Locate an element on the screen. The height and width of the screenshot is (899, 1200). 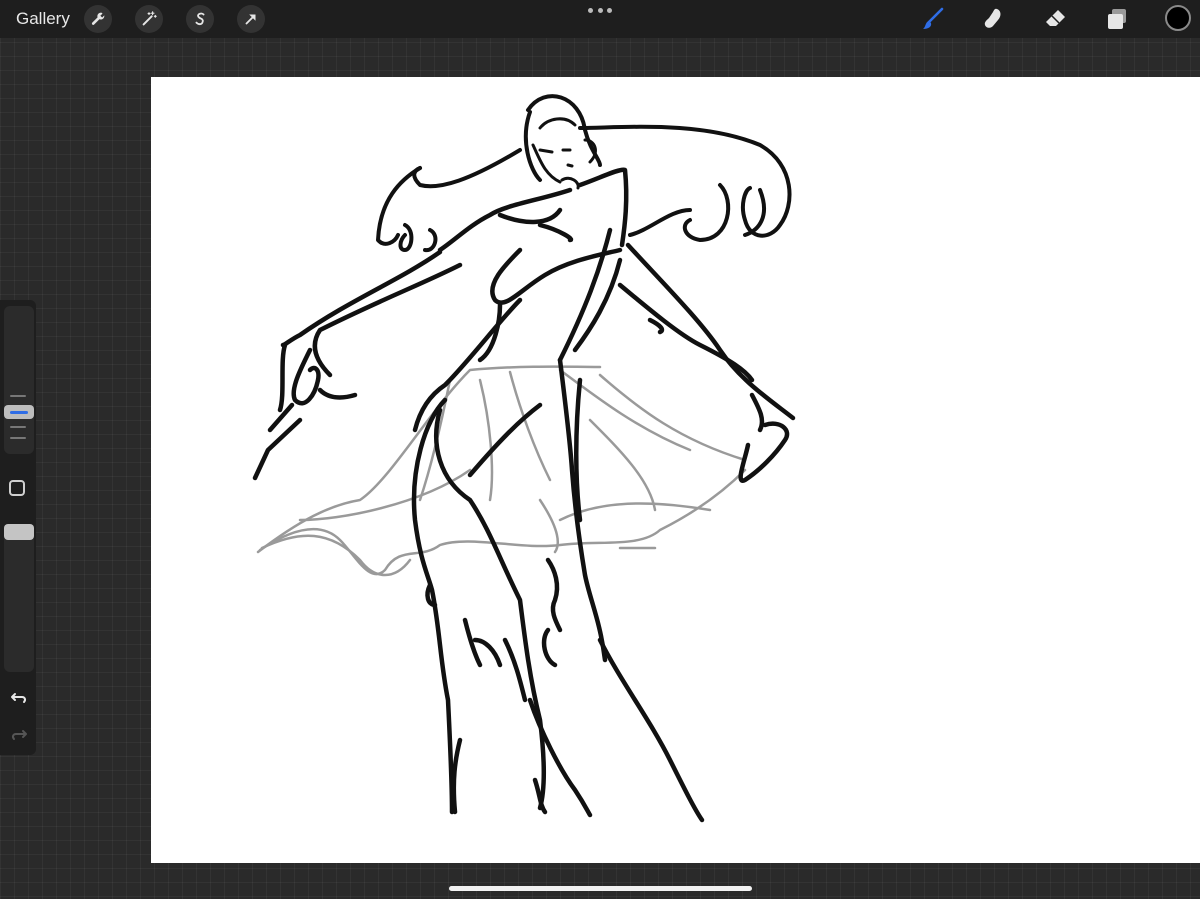
top-toolbar: Gallery is located at coordinates (600, 19).